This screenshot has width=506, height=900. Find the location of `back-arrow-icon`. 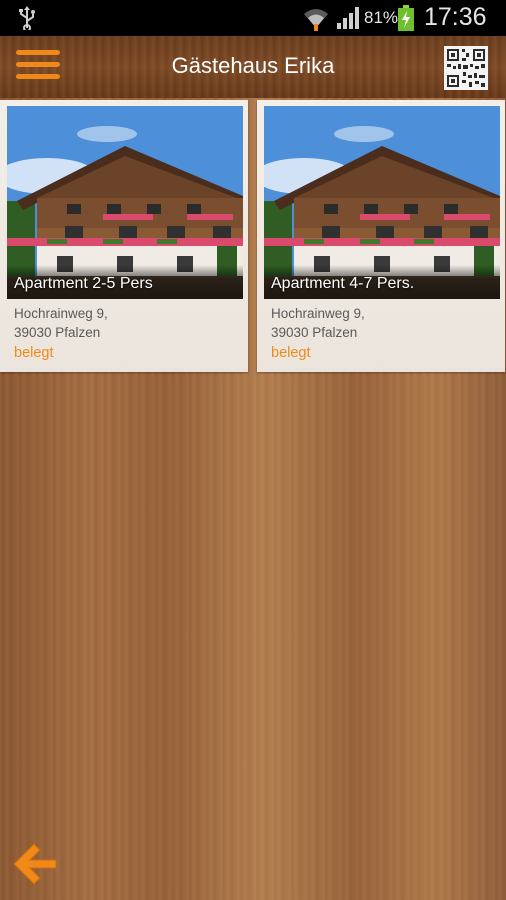

back-arrow-icon is located at coordinates (35, 864).